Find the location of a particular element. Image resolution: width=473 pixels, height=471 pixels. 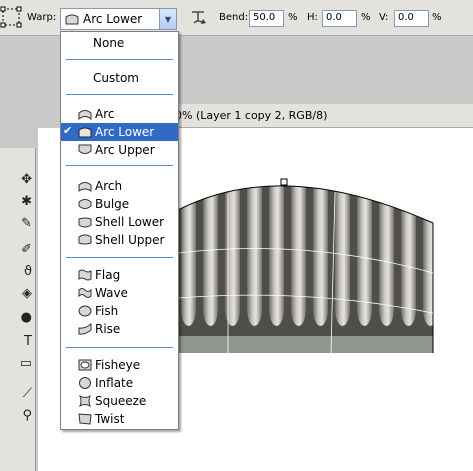

fisheye-icon is located at coordinates (85, 365).